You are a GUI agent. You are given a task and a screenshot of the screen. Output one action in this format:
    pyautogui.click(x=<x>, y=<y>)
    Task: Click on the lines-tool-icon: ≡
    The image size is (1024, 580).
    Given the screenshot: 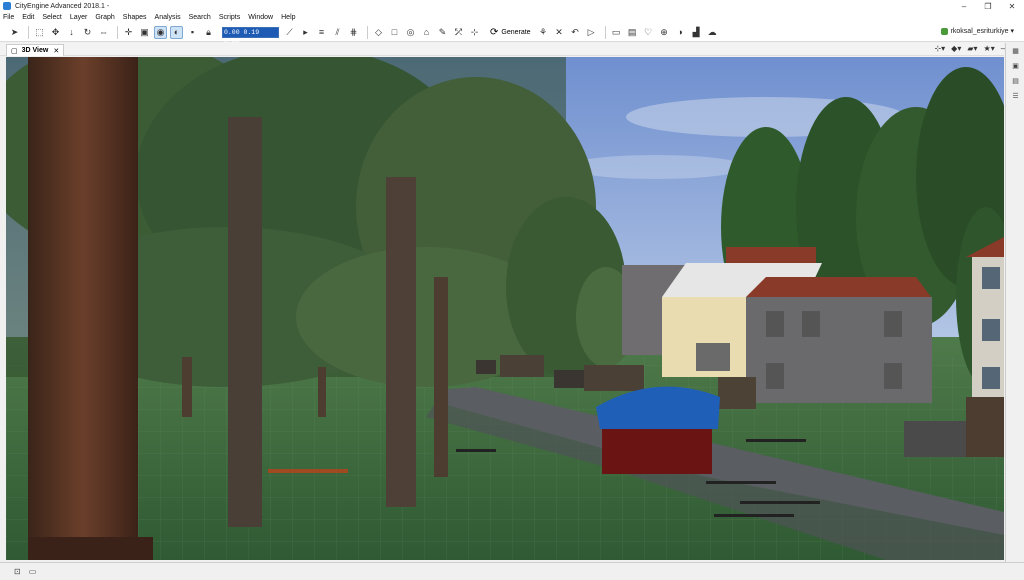 What is the action you would take?
    pyautogui.click(x=321, y=32)
    